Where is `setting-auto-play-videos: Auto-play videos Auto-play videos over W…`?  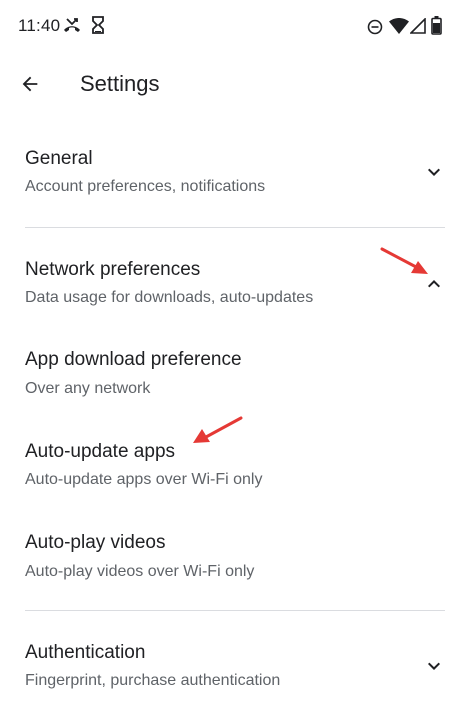 setting-auto-play-videos: Auto-play videos Auto-play videos over W… is located at coordinates (237, 560).